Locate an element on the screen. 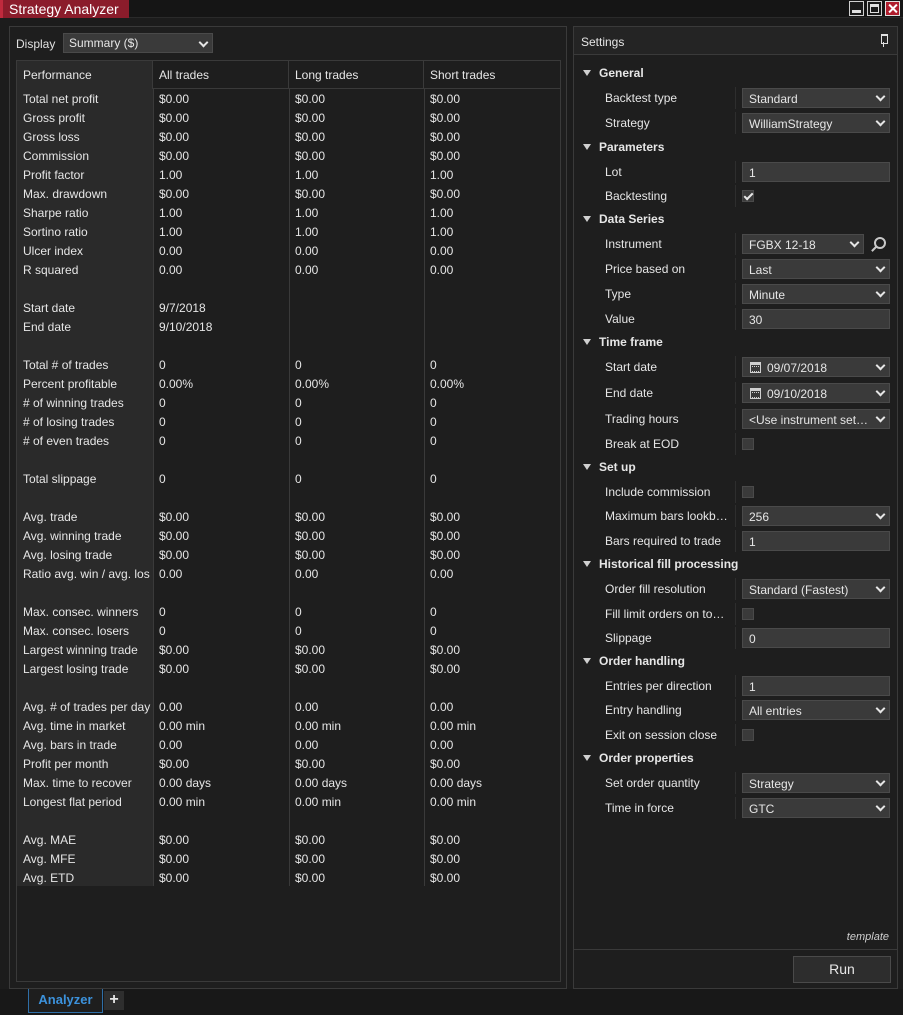  section-header: General is located at coordinates (734, 73).